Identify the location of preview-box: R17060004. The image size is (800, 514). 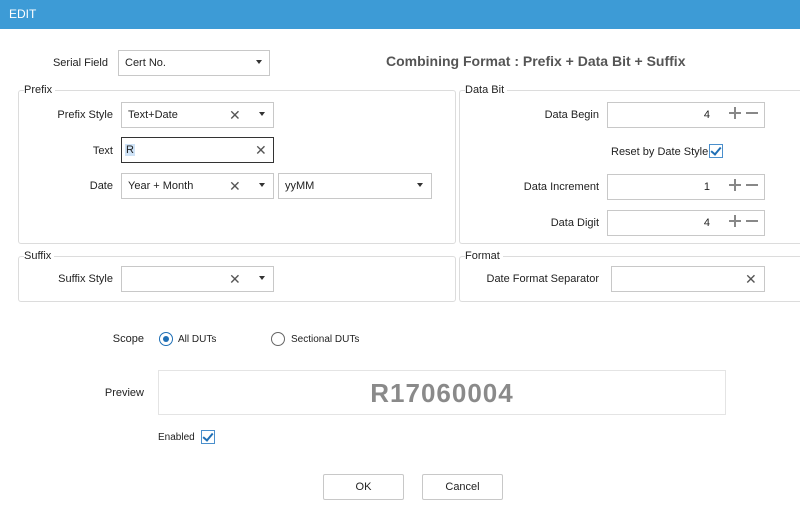
(442, 392).